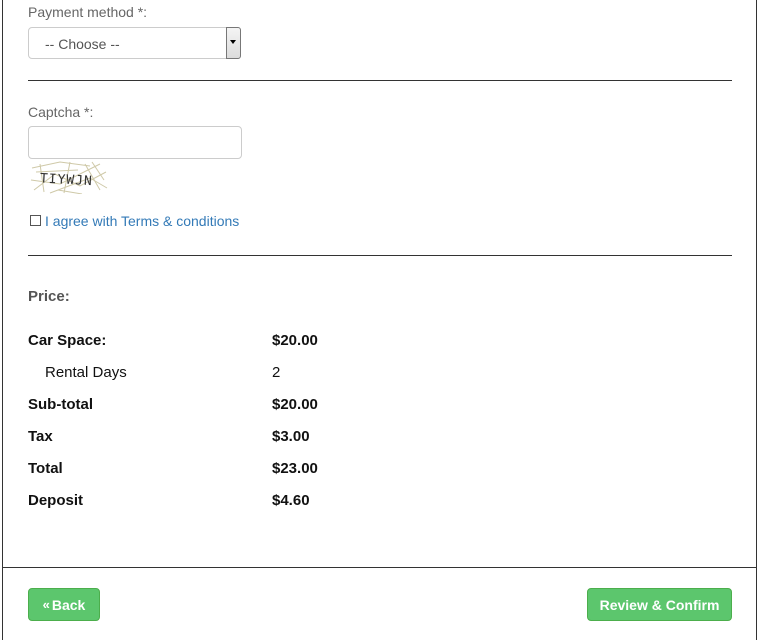 Image resolution: width=760 pixels, height=640 pixels. Describe the element at coordinates (86, 372) in the screenshot. I see `price-row-label: Rental Days` at that location.